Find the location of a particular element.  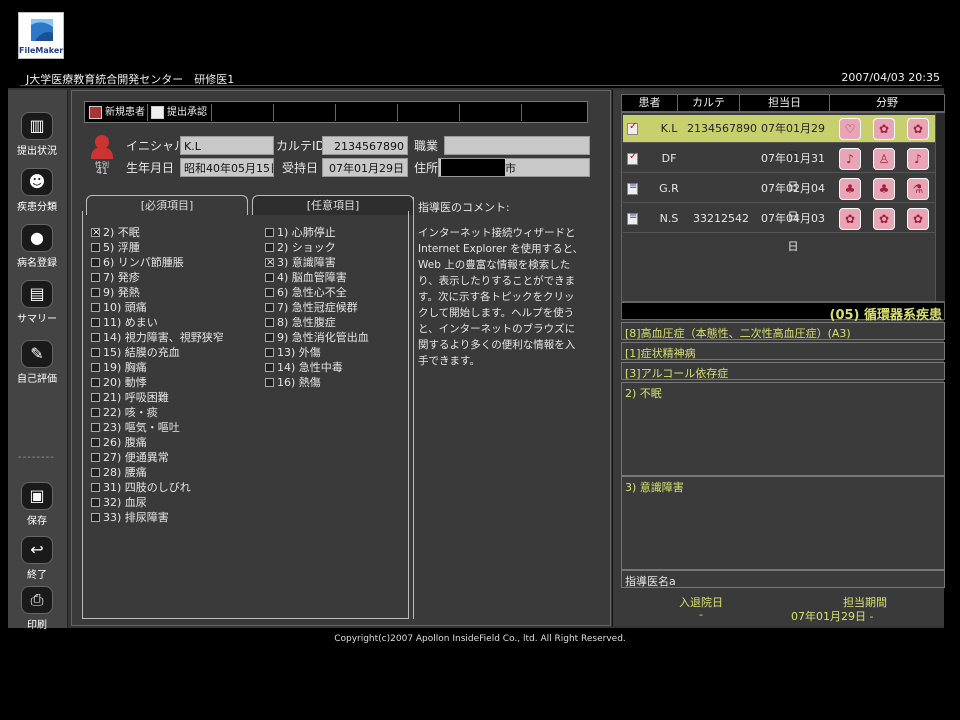

symptom-item: 23) 嘔気・嘔吐 is located at coordinates (157, 427).